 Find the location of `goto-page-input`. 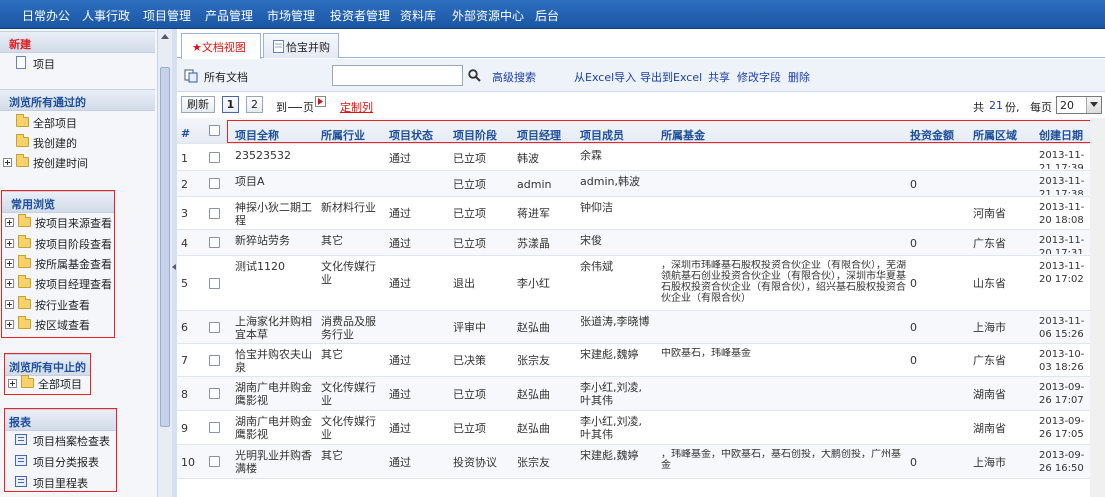

goto-page-input is located at coordinates (295, 107).